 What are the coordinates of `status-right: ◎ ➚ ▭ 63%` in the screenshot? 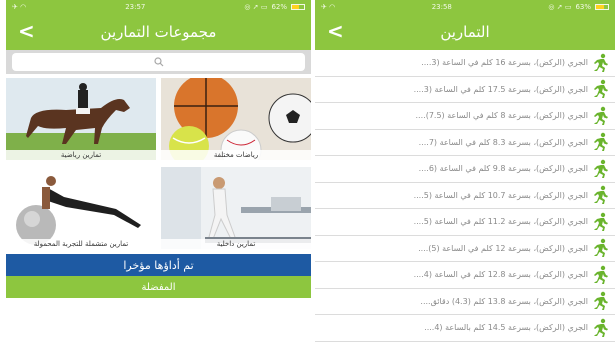 It's located at (578, 7).